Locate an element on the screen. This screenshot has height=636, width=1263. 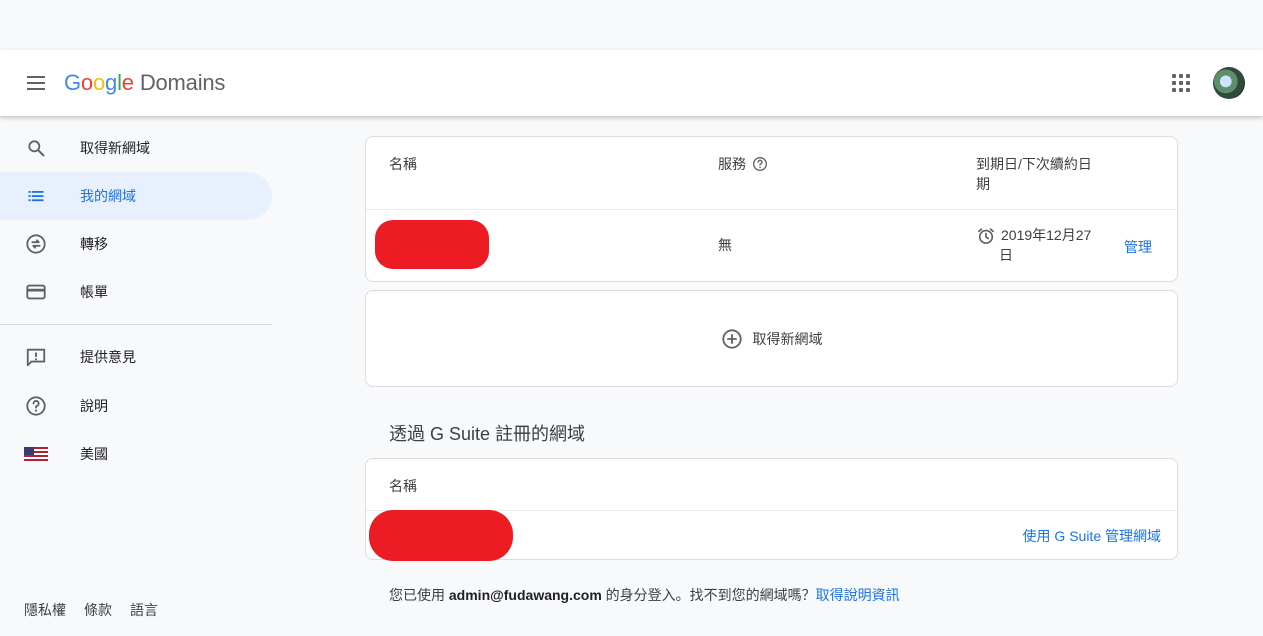
feedback-icon is located at coordinates (36, 357).